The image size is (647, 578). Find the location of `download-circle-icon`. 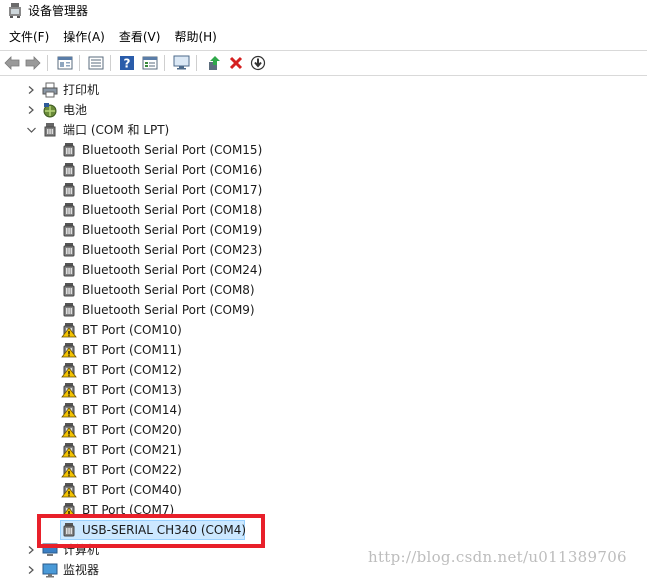

download-circle-icon is located at coordinates (258, 63).